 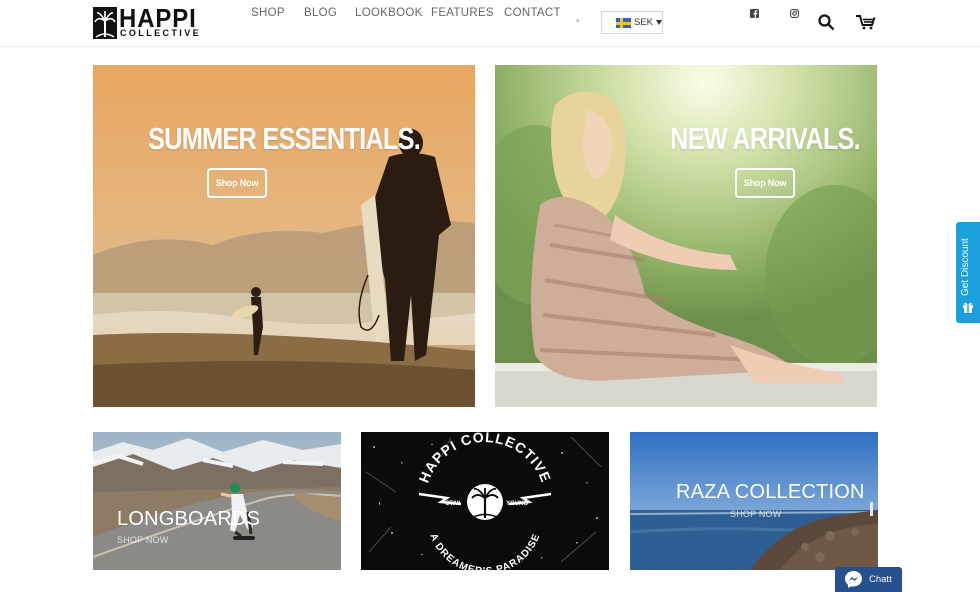 I want to click on brand-tagline: COLLECTIVE, so click(x=161, y=33).